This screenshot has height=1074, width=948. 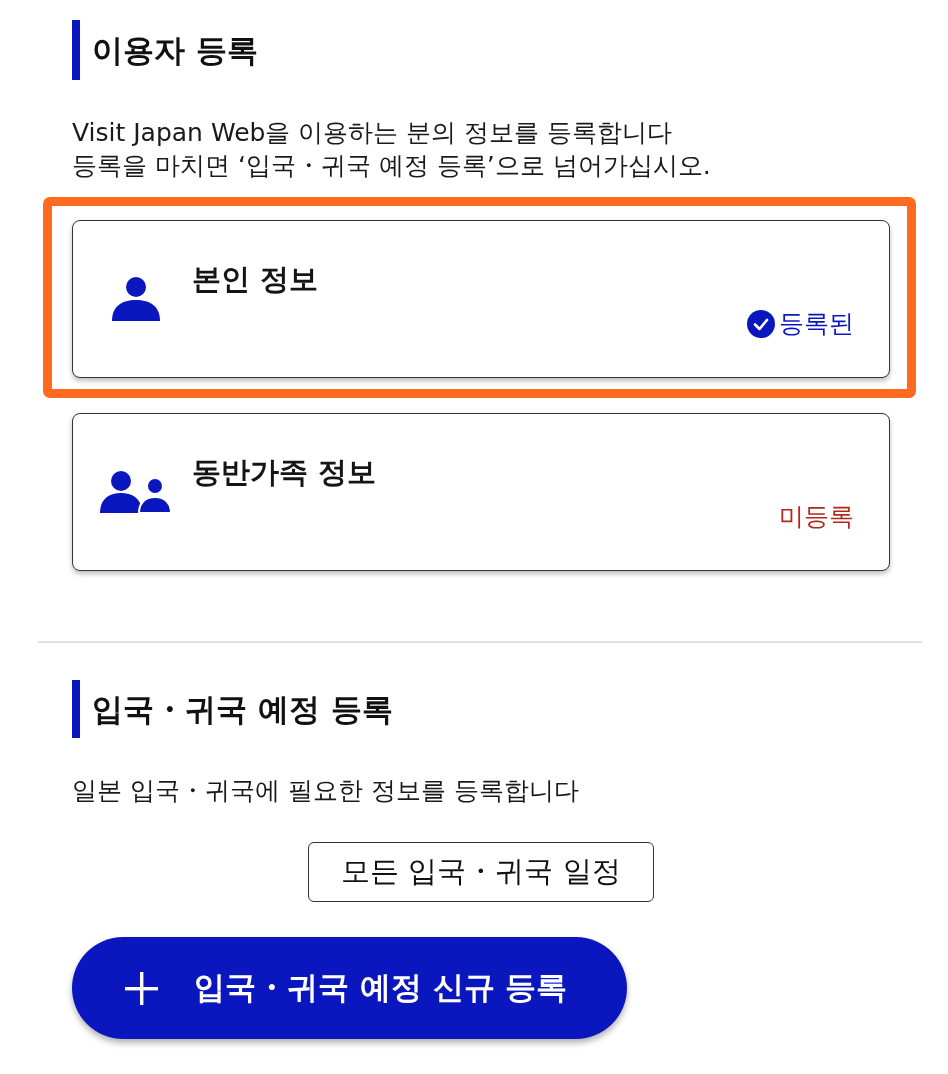 What do you see at coordinates (165, 50) in the screenshot?
I see `section-heading: 이용자 등록` at bounding box center [165, 50].